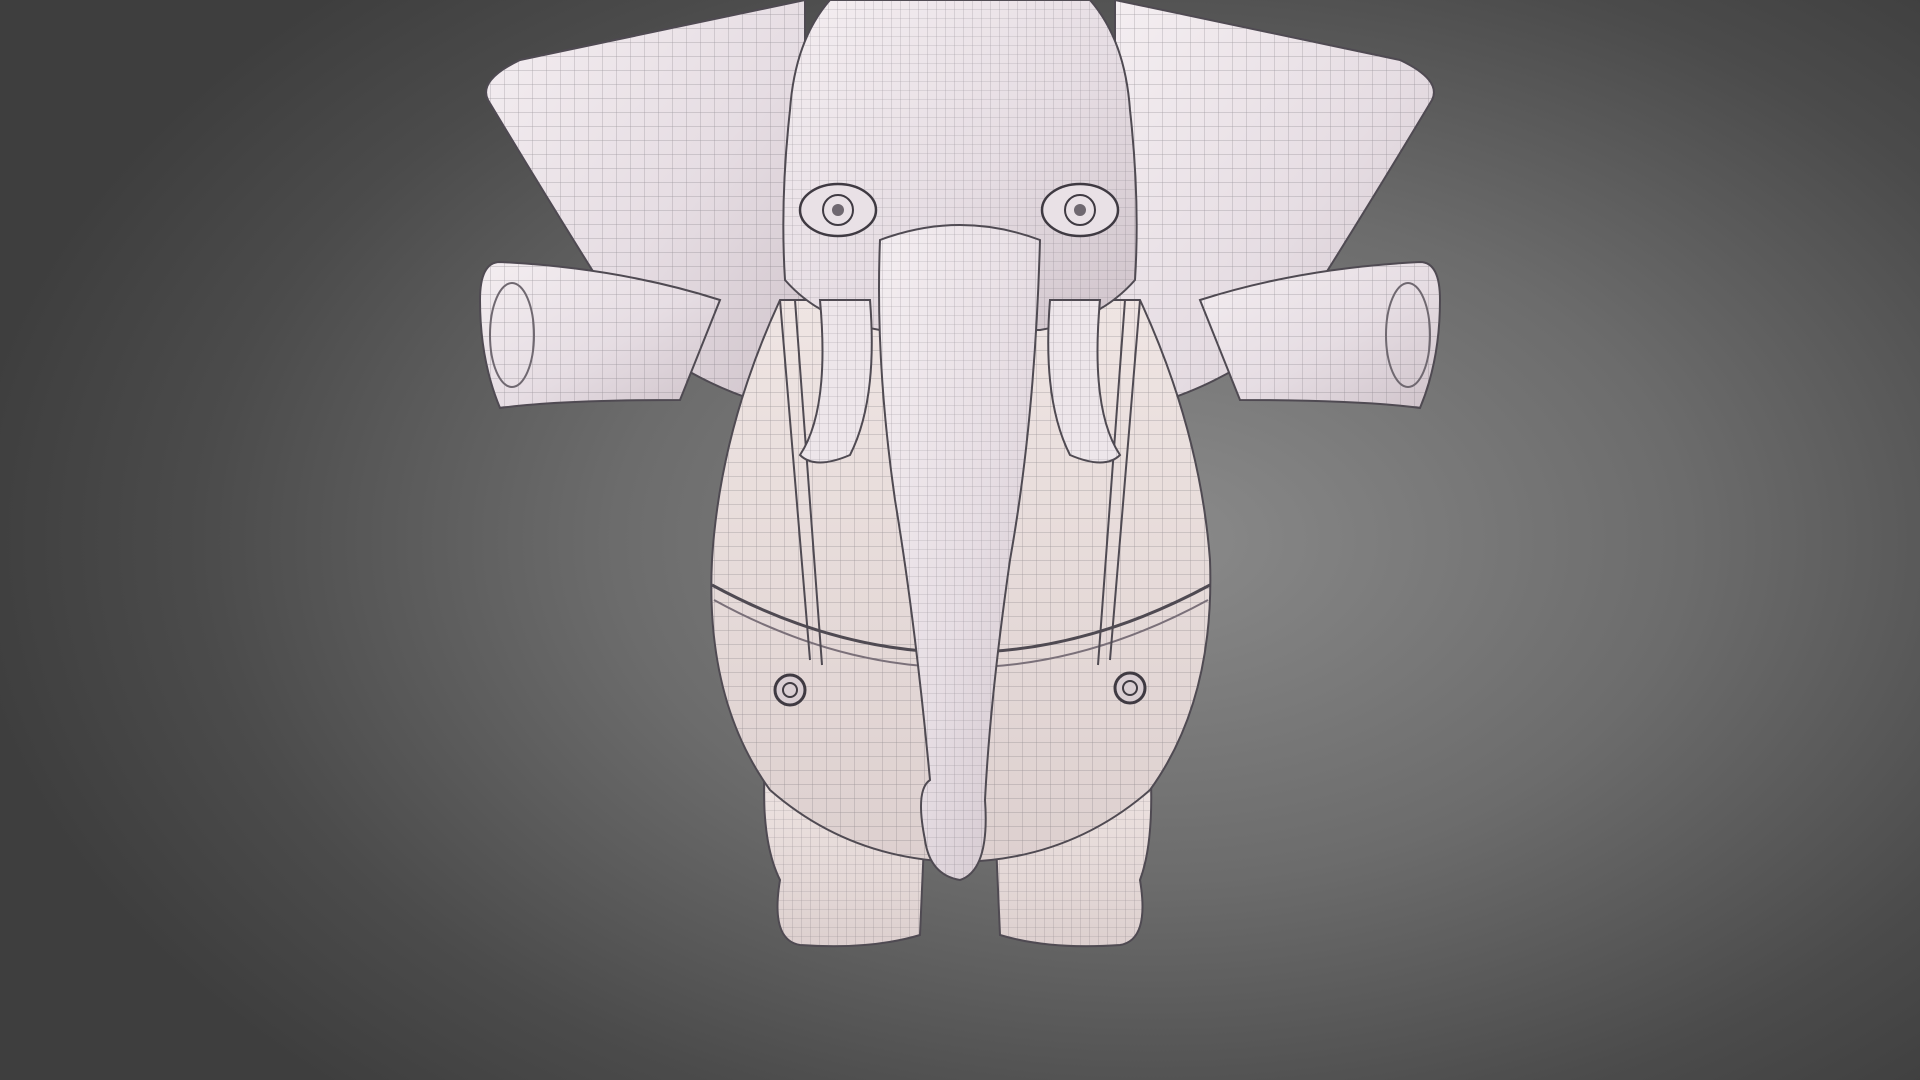 The height and width of the screenshot is (1080, 1920). Describe the element at coordinates (790, 690) in the screenshot. I see `left-button` at that location.